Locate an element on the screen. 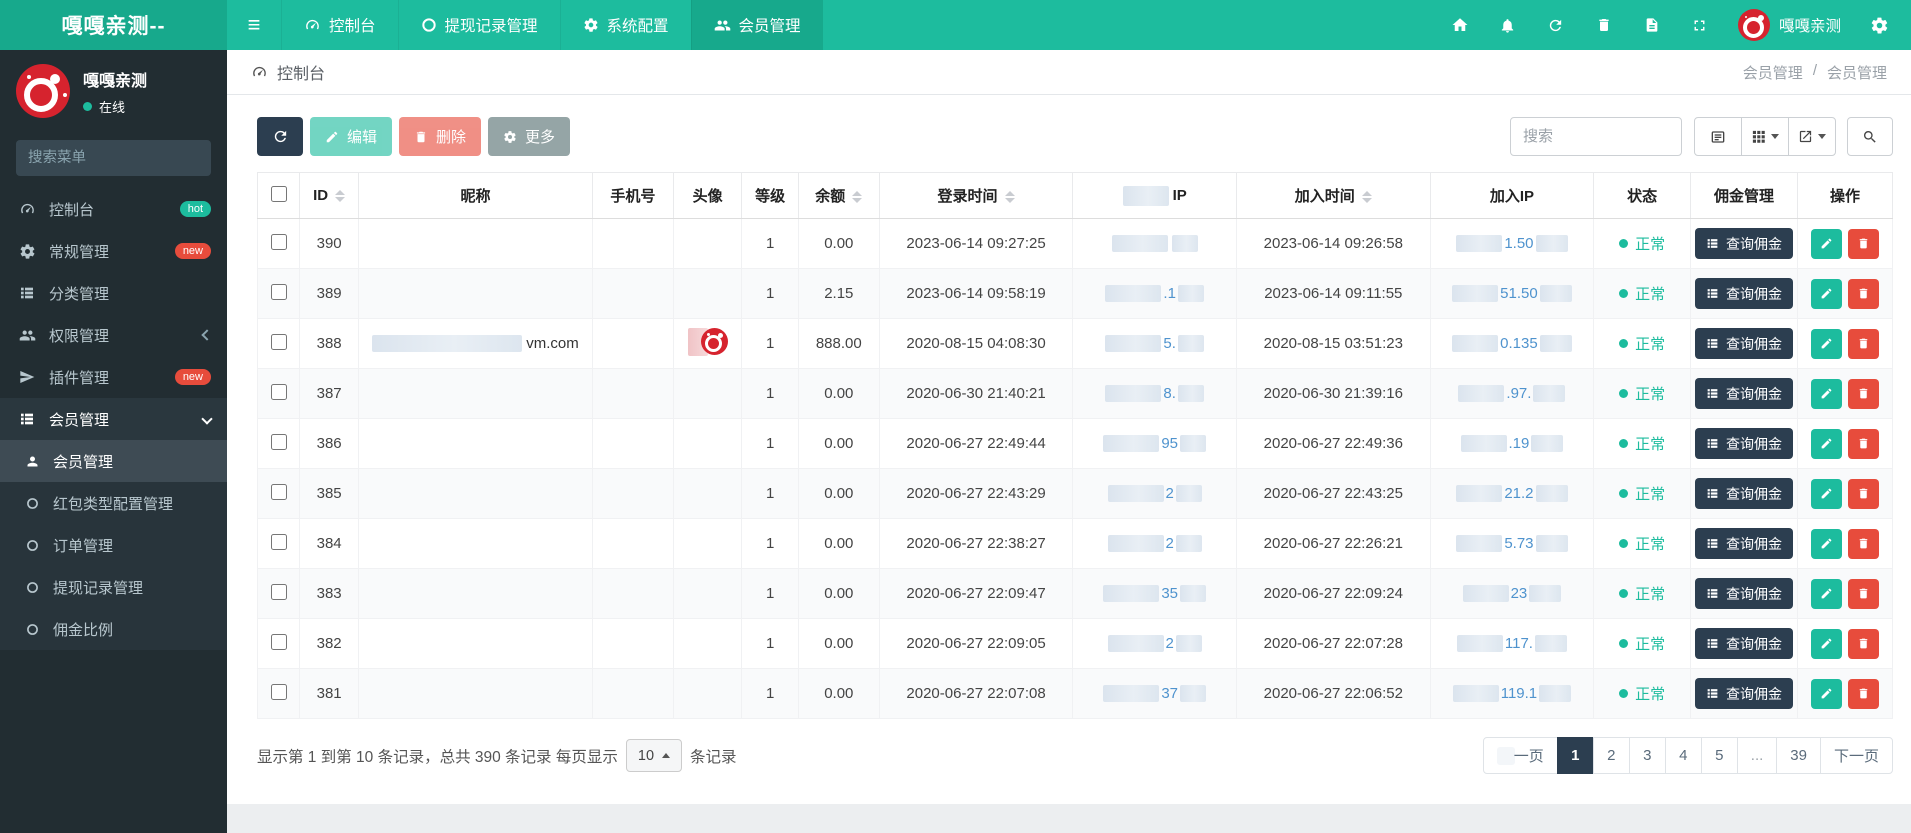 Image resolution: width=1911 pixels, height=833 pixels. header-select-all is located at coordinates (278, 195).